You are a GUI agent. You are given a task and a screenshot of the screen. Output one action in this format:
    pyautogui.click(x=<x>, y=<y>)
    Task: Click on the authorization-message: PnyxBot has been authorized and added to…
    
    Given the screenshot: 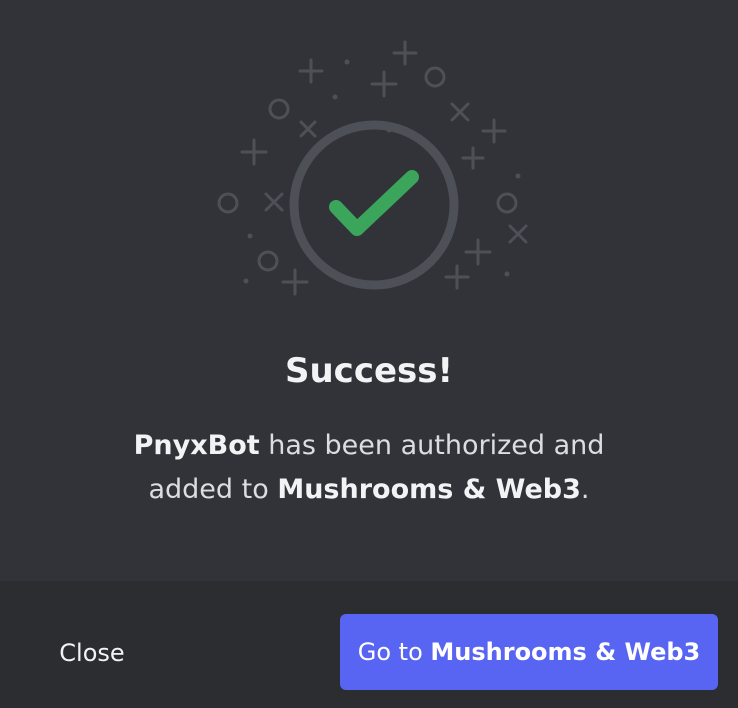 What is the action you would take?
    pyautogui.click(x=369, y=468)
    